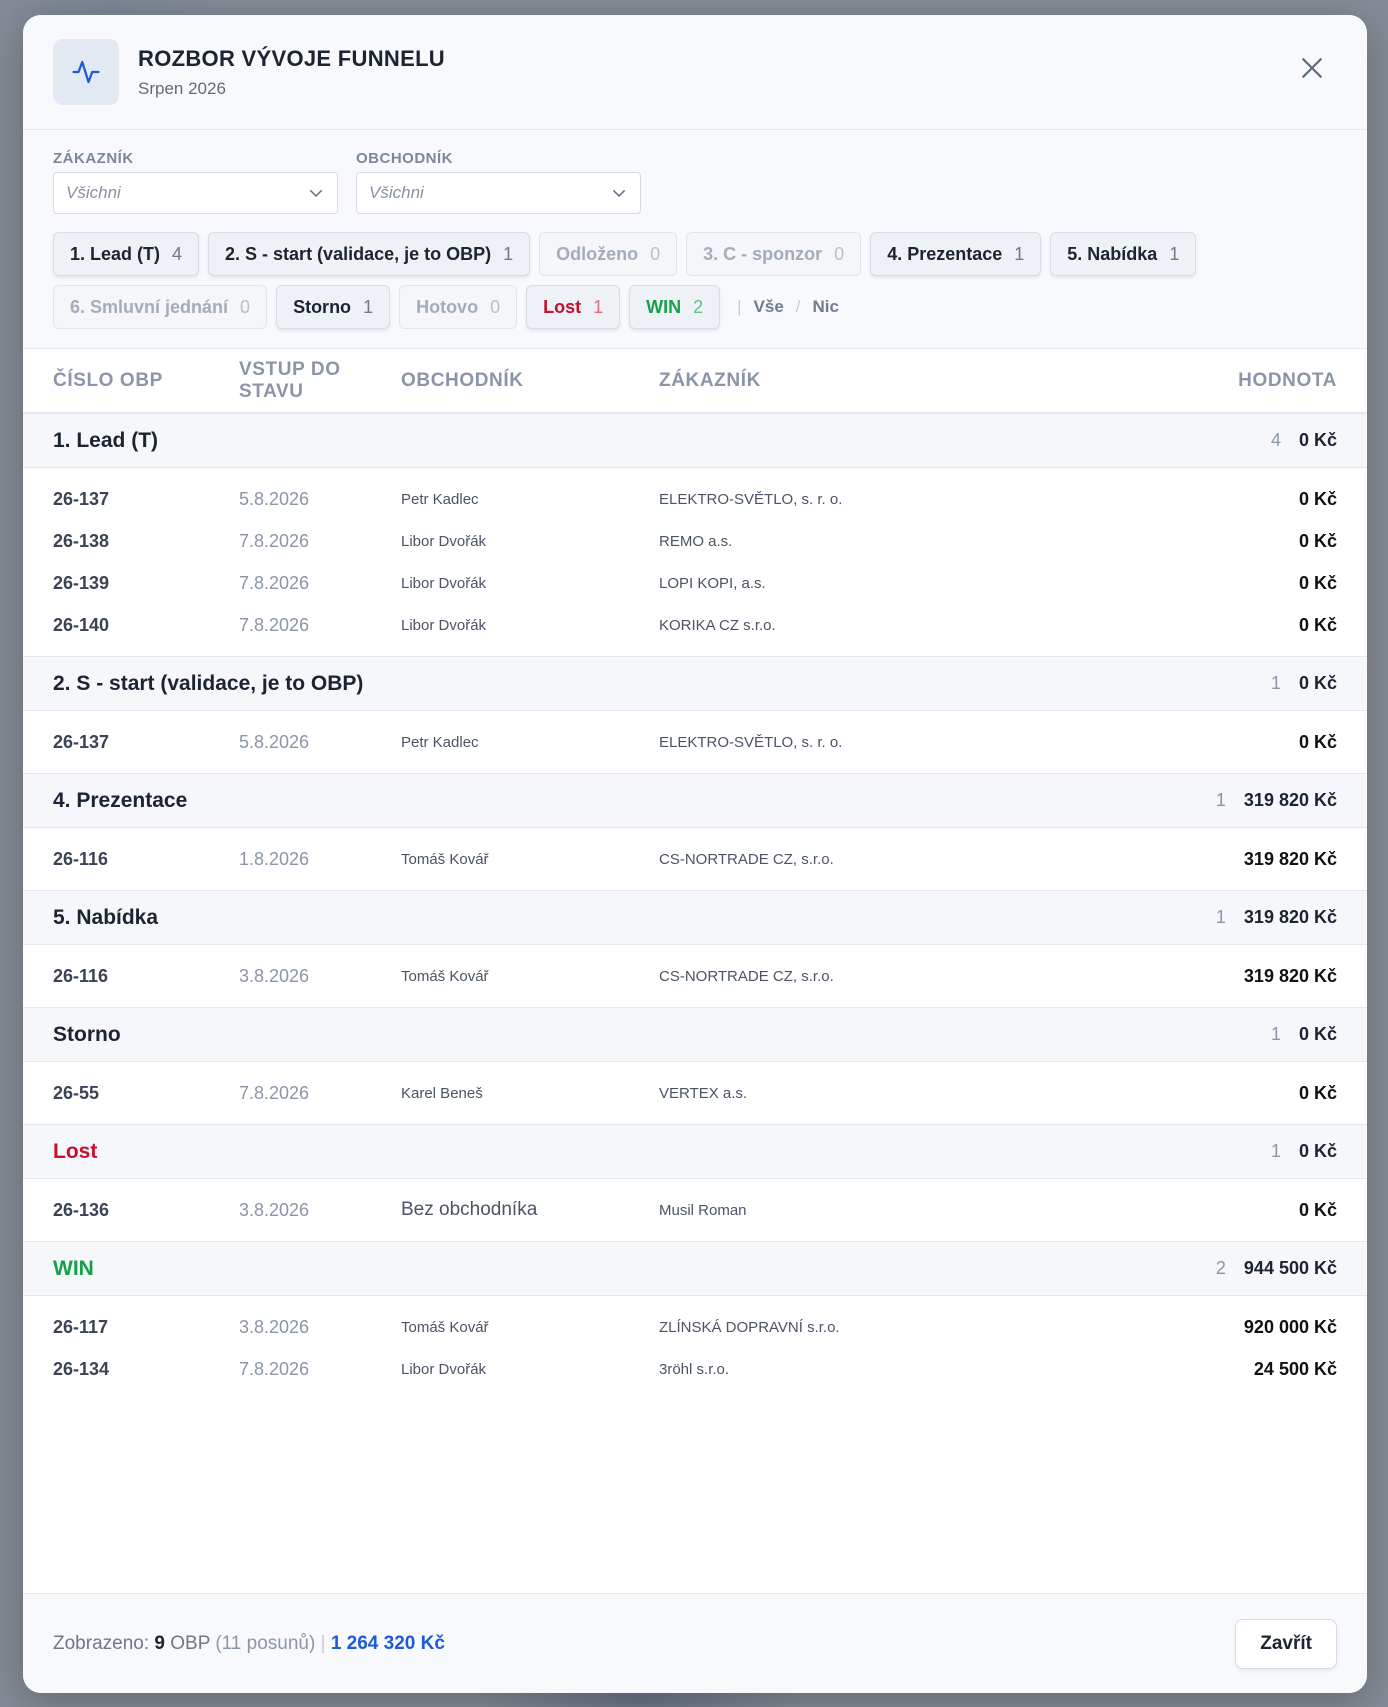 This screenshot has width=1388, height=1707. Describe the element at coordinates (751, 499) in the screenshot. I see `customer-name: ELEKTRO-SVĚTLO, s. r. o.` at that location.